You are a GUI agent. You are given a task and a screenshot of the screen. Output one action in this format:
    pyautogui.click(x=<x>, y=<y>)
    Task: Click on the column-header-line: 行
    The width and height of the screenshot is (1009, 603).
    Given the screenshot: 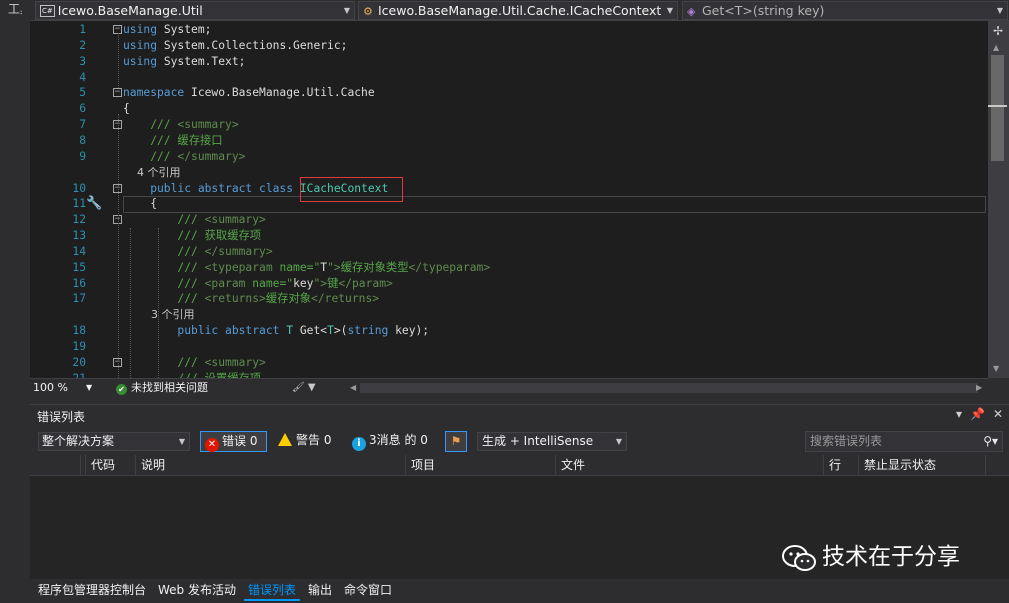 What is the action you would take?
    pyautogui.click(x=840, y=465)
    